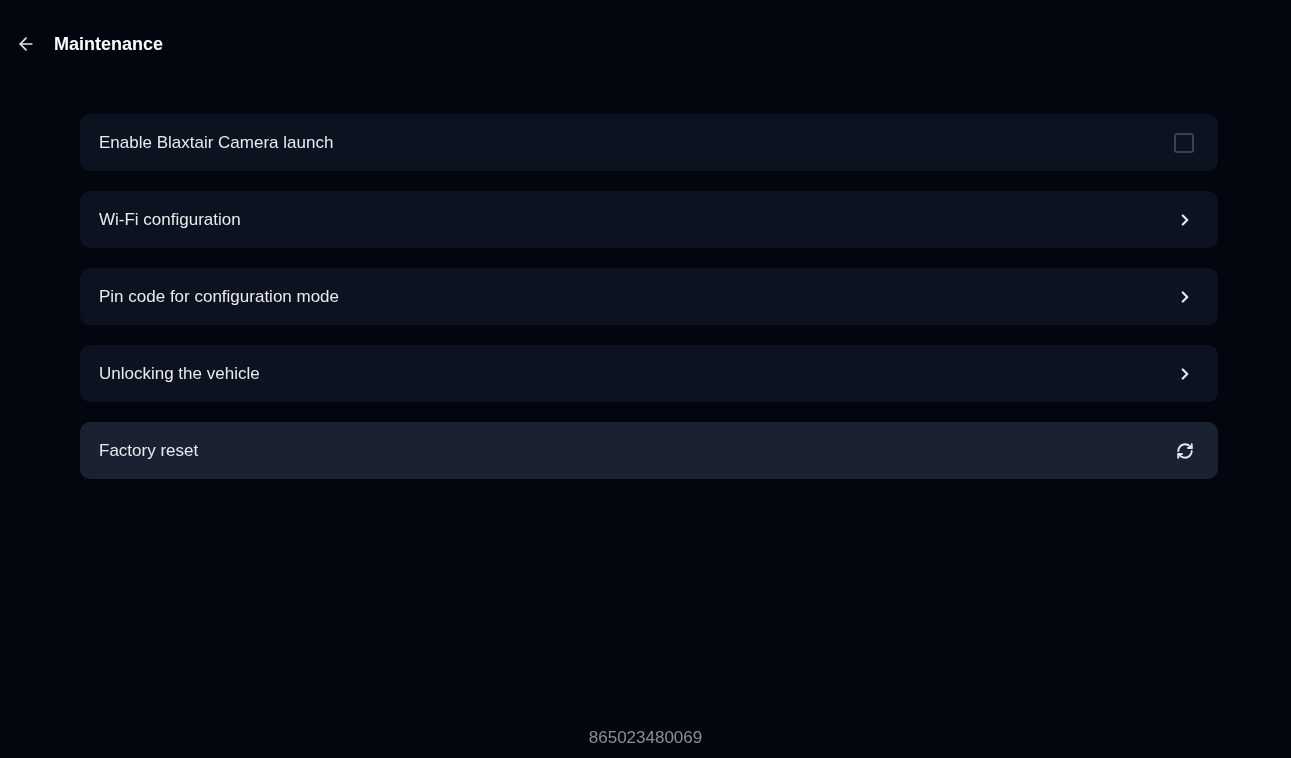 The height and width of the screenshot is (758, 1291). I want to click on page-title: Maintenance, so click(109, 44).